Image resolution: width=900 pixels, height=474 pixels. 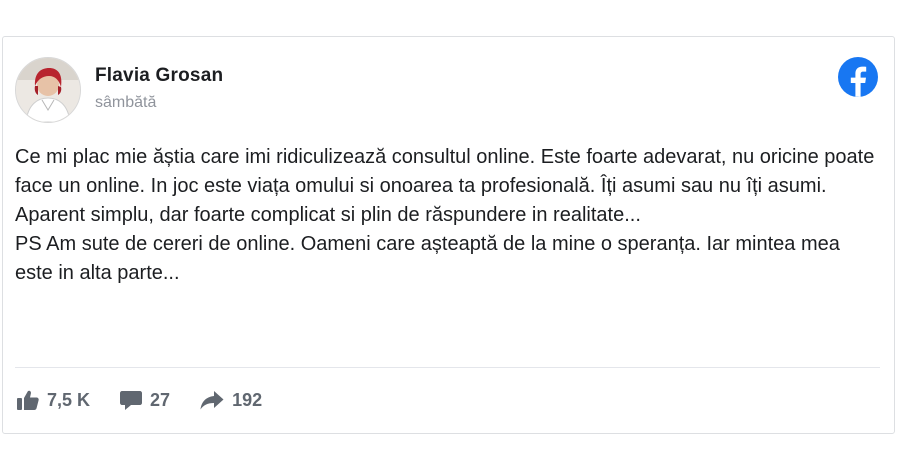 What do you see at coordinates (28, 400) in the screenshot?
I see `thumbs-up-icon` at bounding box center [28, 400].